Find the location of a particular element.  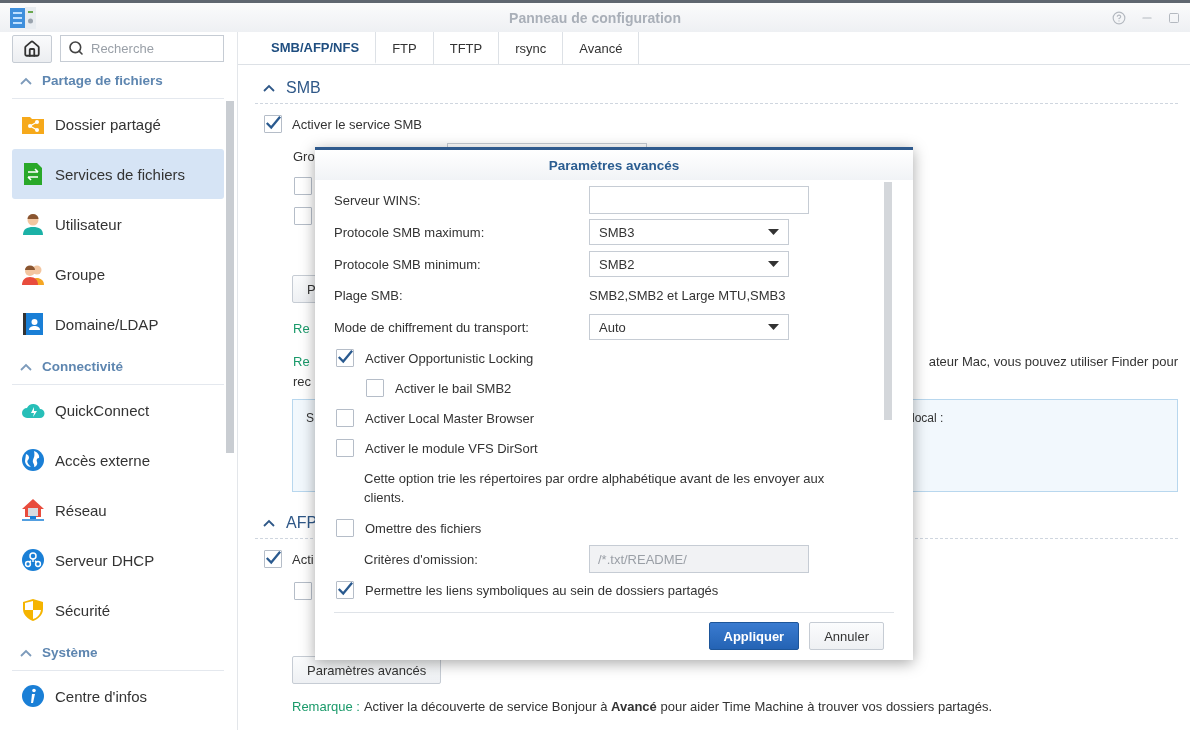

field-label: Protocole SMB maximum: is located at coordinates (410, 232).